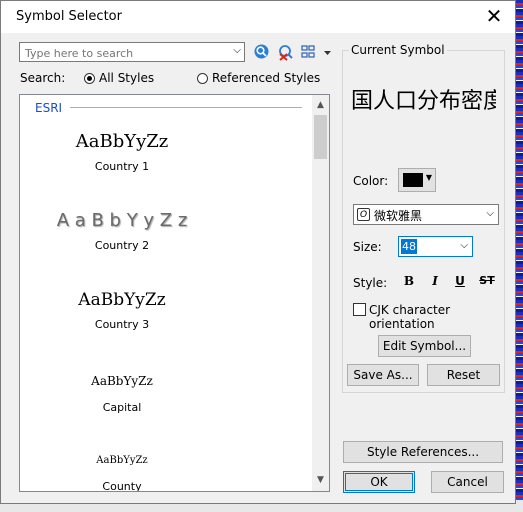  Describe the element at coordinates (122, 394) in the screenshot. I see `list-item: AaBbYyZz Capital` at that location.